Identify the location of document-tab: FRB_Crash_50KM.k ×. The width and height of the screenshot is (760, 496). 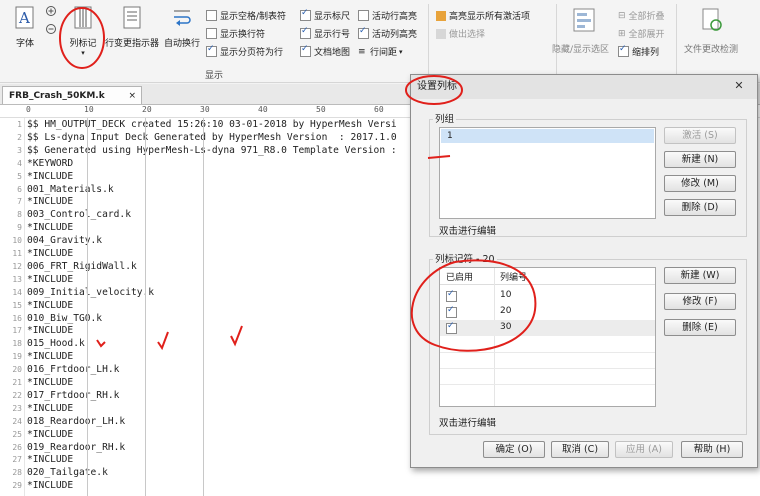
(72, 95).